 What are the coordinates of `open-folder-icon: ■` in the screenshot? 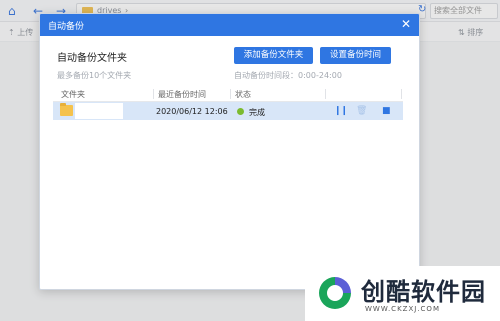 It's located at (386, 111).